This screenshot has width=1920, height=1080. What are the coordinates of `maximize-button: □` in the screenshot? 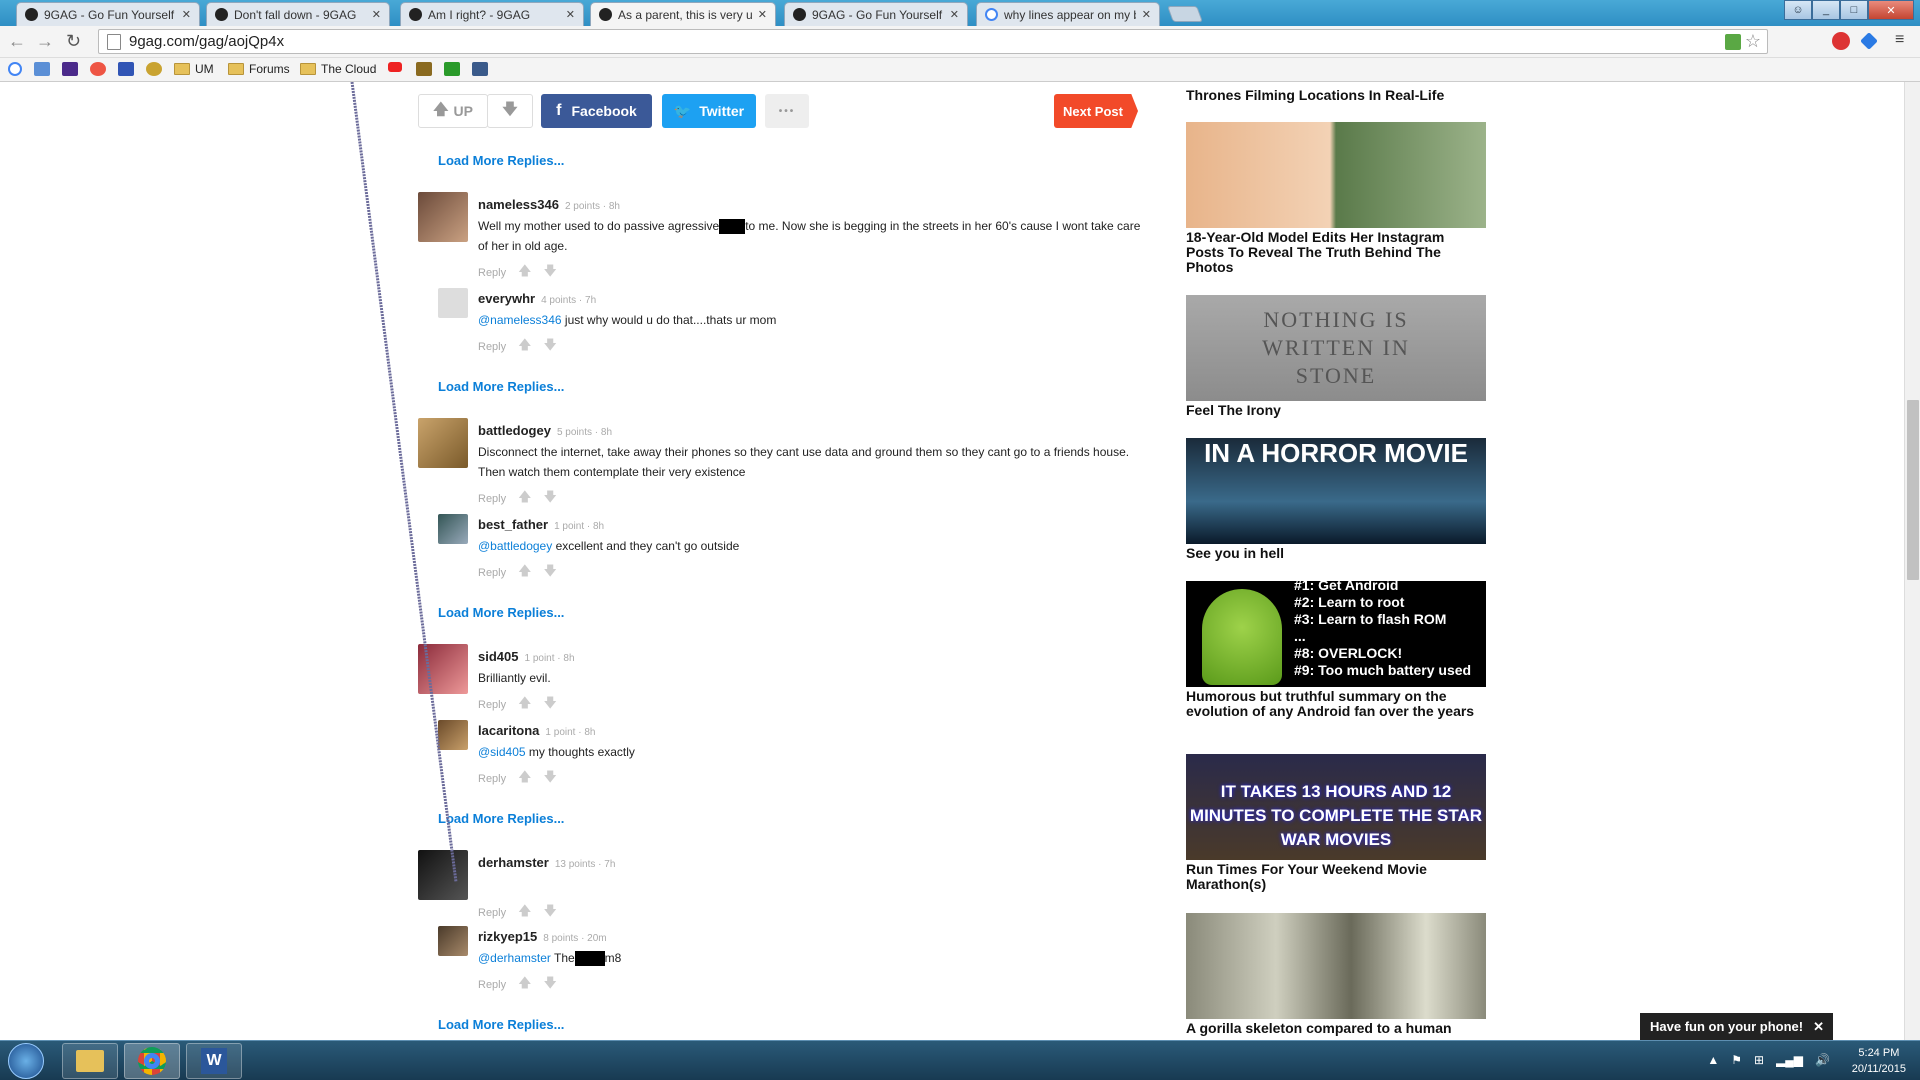 It's located at (1854, 10).